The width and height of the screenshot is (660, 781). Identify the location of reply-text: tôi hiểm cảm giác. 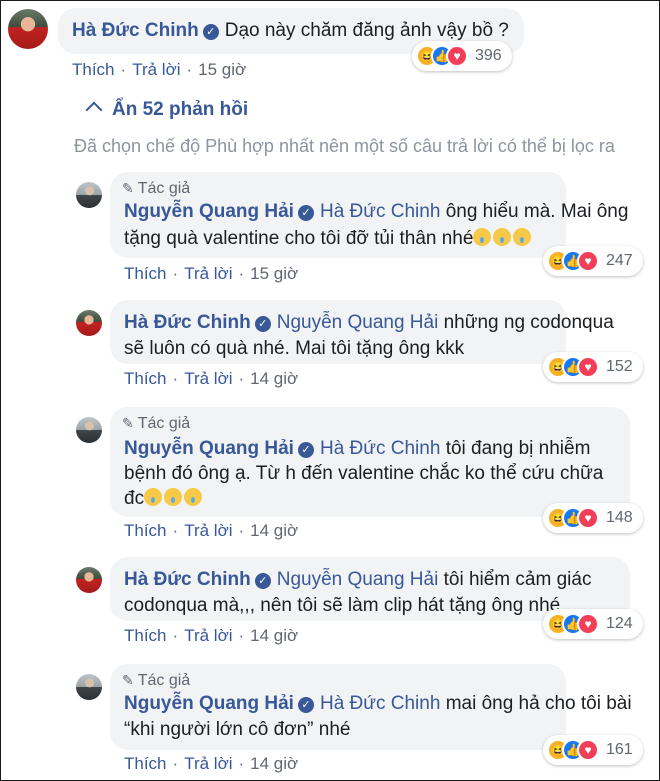
(517, 579).